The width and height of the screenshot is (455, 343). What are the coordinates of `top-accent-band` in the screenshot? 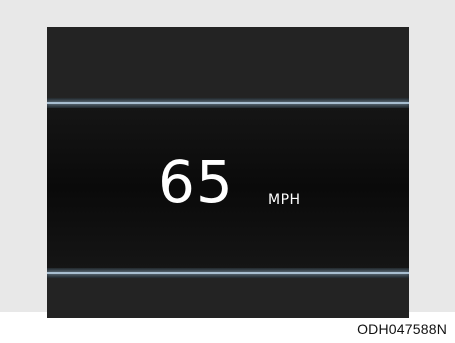 It's located at (228, 103).